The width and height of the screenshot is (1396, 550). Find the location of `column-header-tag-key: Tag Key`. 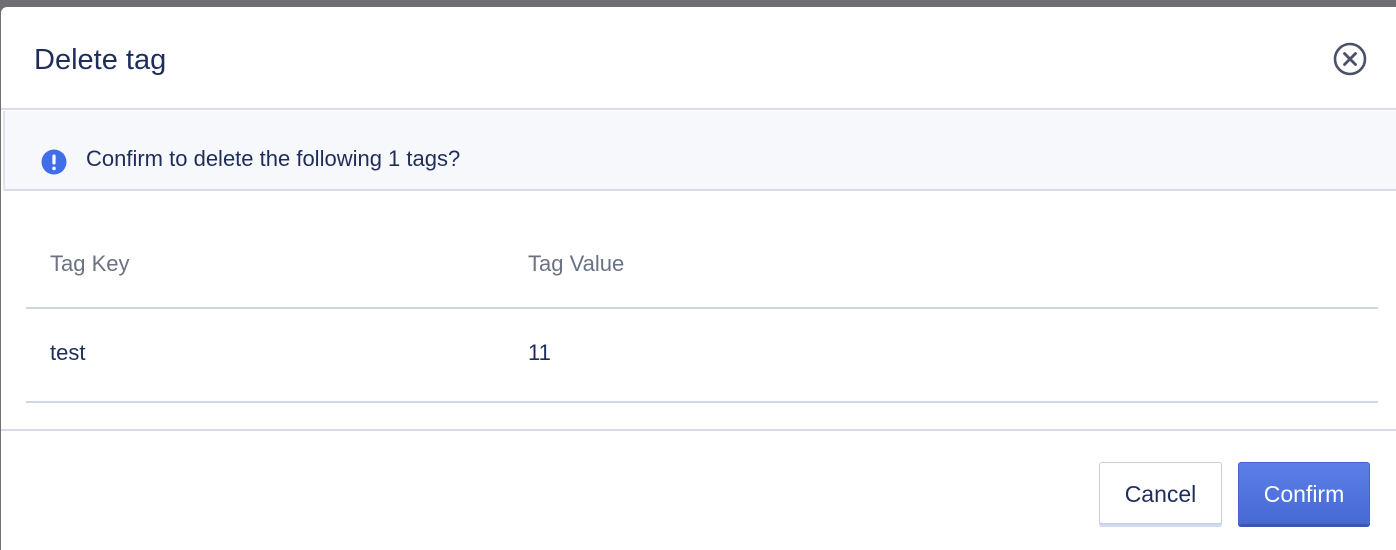

column-header-tag-key: Tag Key is located at coordinates (90, 263).